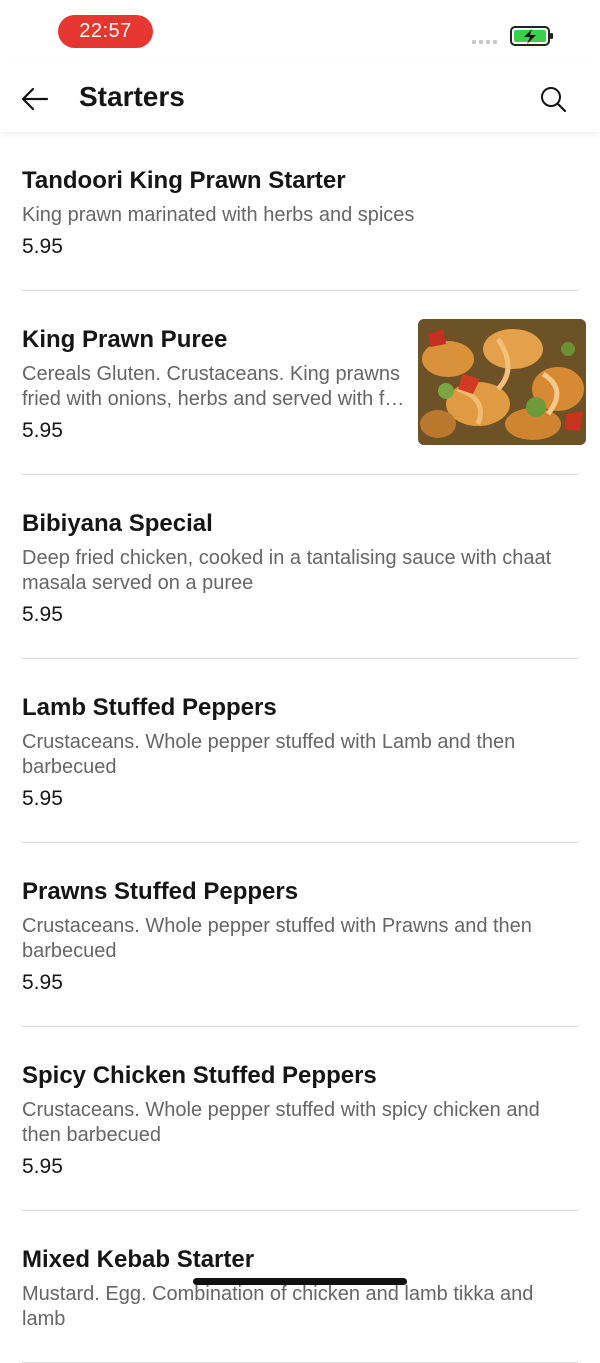 The height and width of the screenshot is (1363, 600). Describe the element at coordinates (502, 382) in the screenshot. I see `king-prawn-food-image` at that location.